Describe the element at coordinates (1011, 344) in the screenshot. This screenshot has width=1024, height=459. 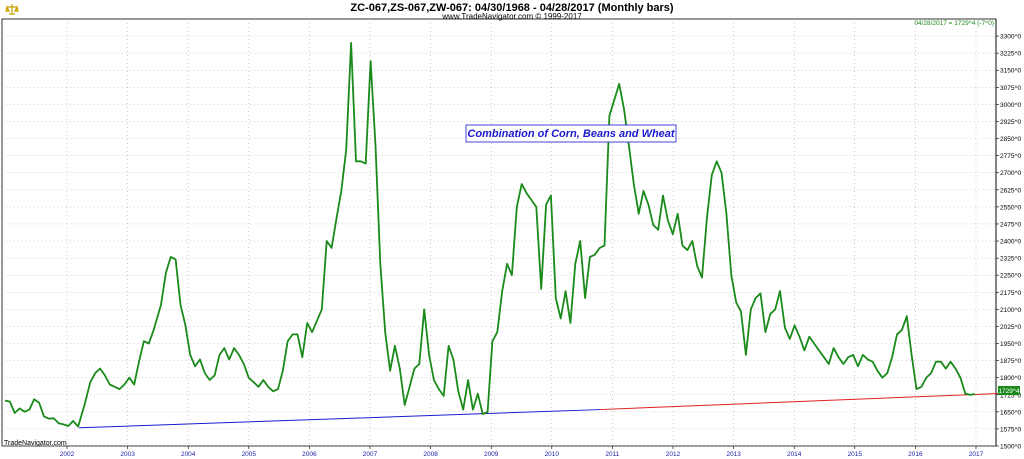
I see `y-tick-label: 1950^0` at that location.